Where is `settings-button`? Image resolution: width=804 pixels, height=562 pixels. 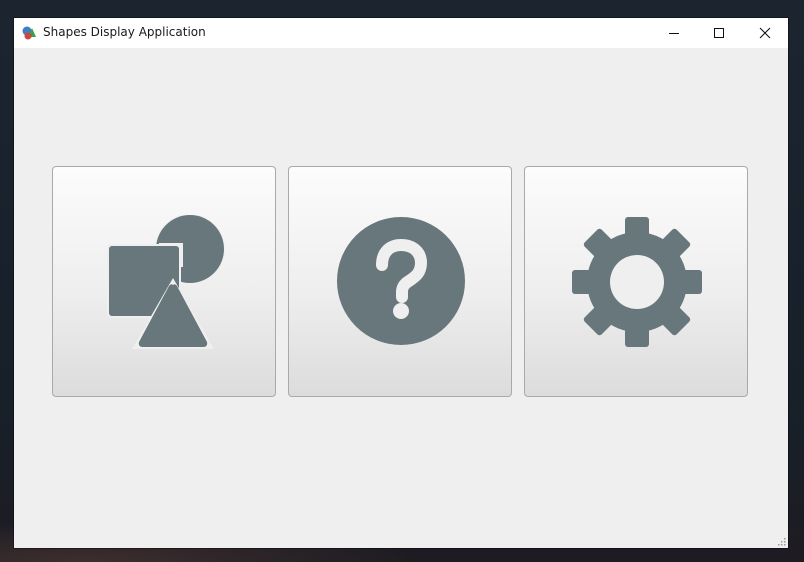
settings-button is located at coordinates (636, 281).